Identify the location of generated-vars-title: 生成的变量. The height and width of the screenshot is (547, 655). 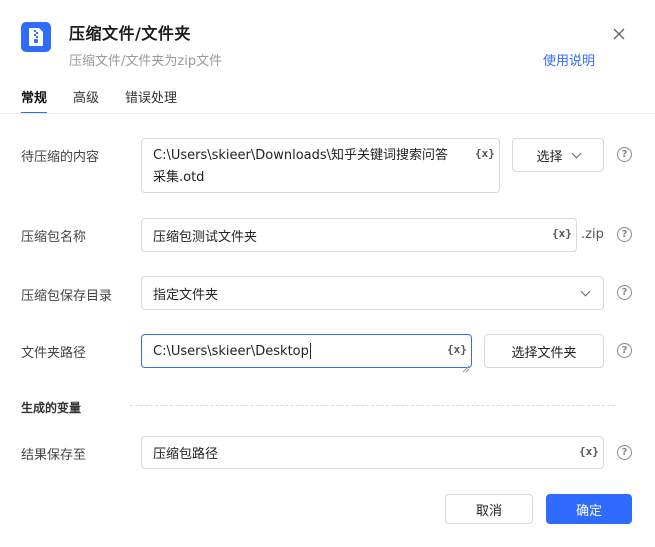
(51, 408).